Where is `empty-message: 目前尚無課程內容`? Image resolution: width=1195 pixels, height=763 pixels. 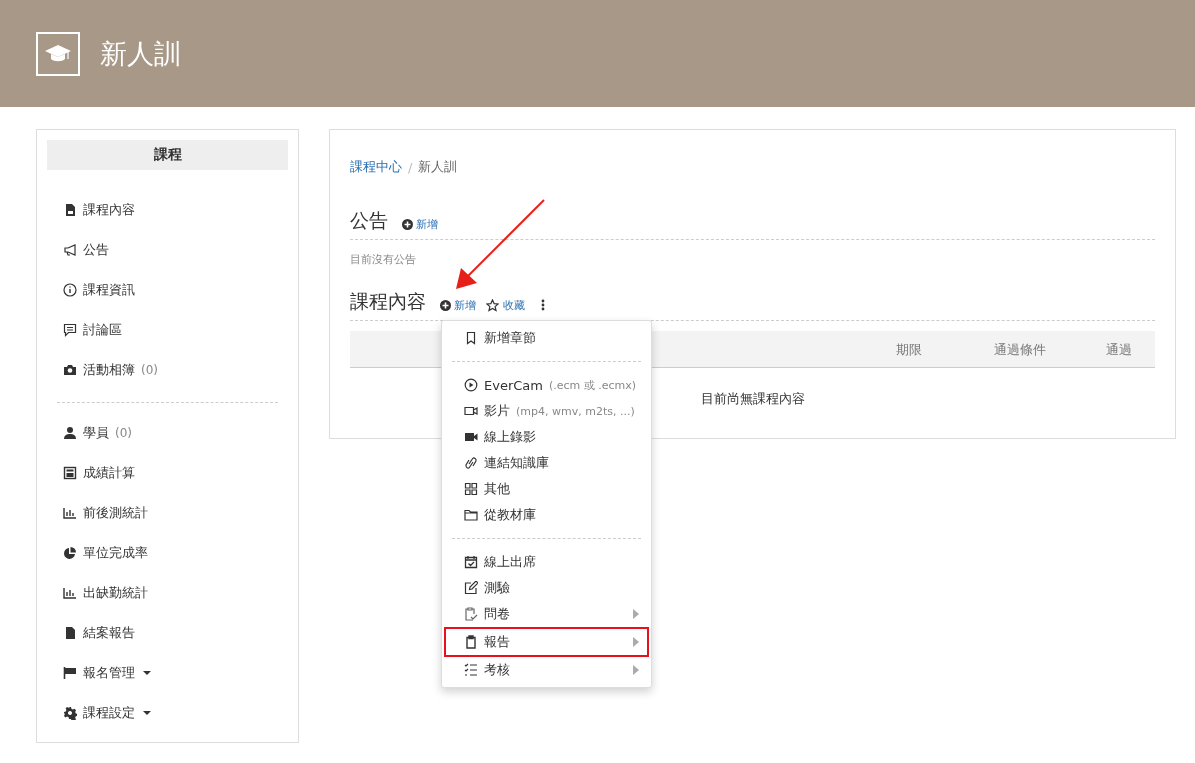
empty-message: 目前尚無課程內容 is located at coordinates (752, 399).